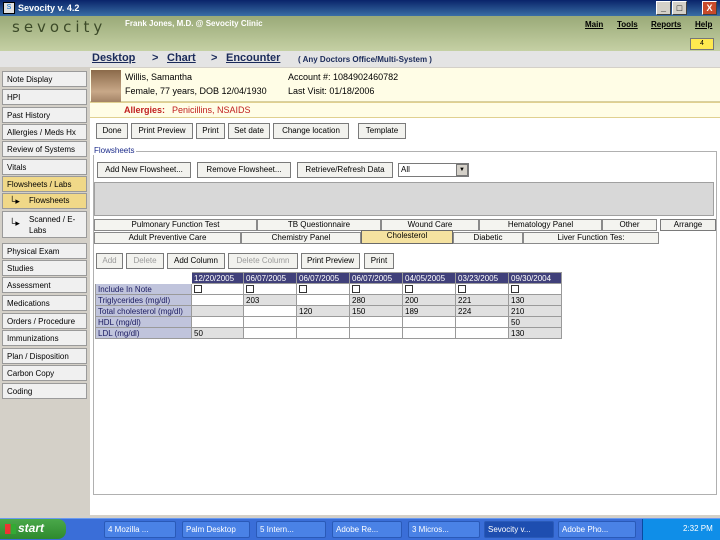  I want to click on grid-cell: 203, so click(270, 300).